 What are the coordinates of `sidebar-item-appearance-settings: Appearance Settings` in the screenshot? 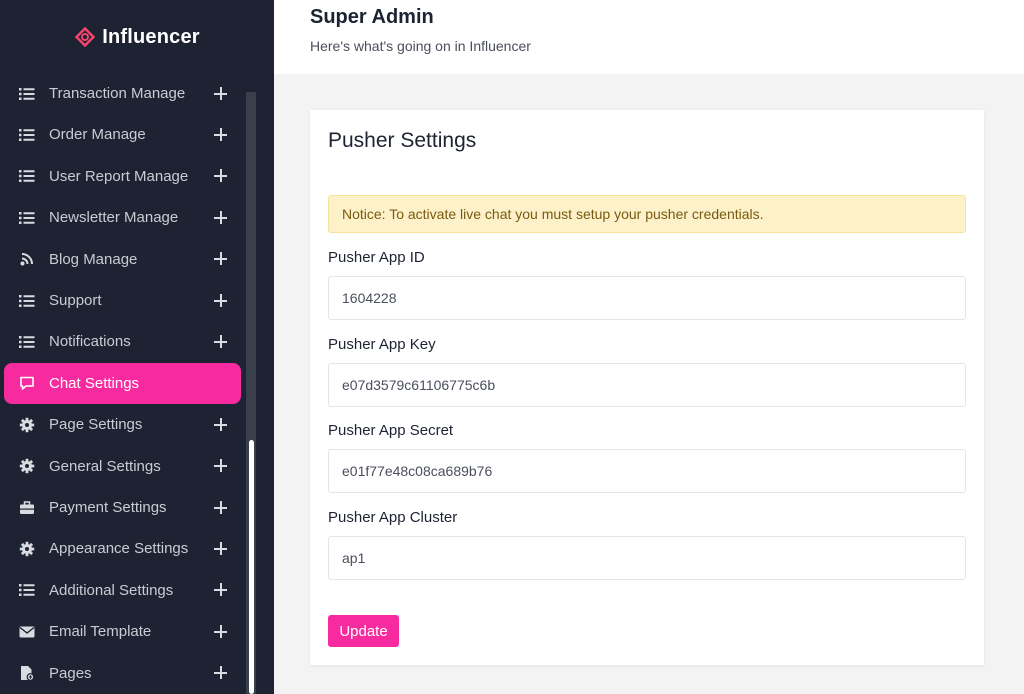 It's located at (122, 548).